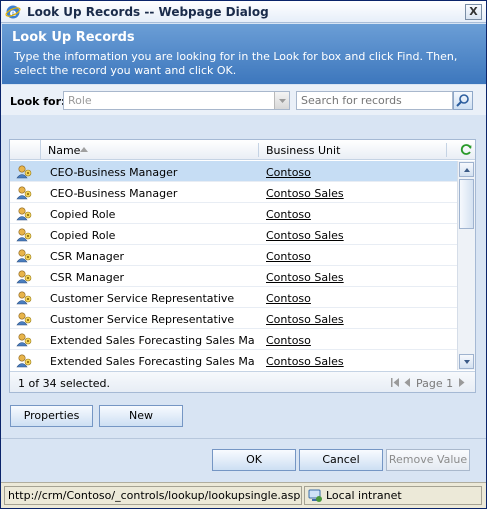 The height and width of the screenshot is (509, 487). Describe the element at coordinates (80, 100) in the screenshot. I see `look-for-selected-value: Role` at that location.